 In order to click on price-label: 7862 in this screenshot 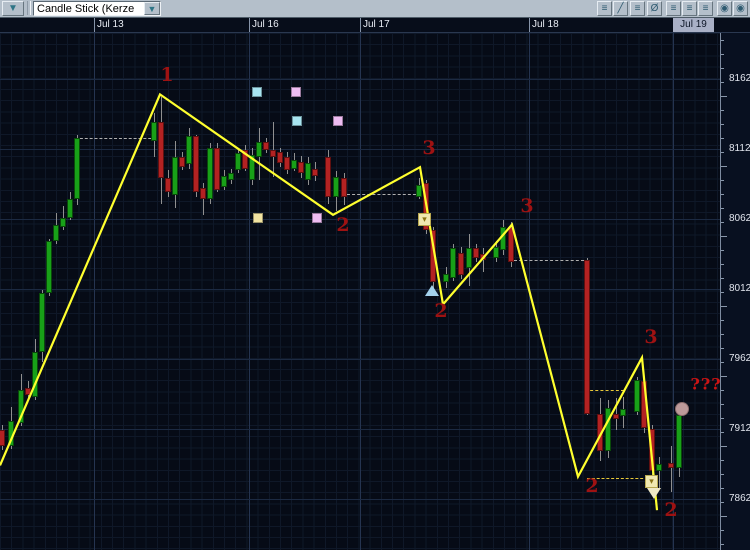, I will do `click(739, 498)`.